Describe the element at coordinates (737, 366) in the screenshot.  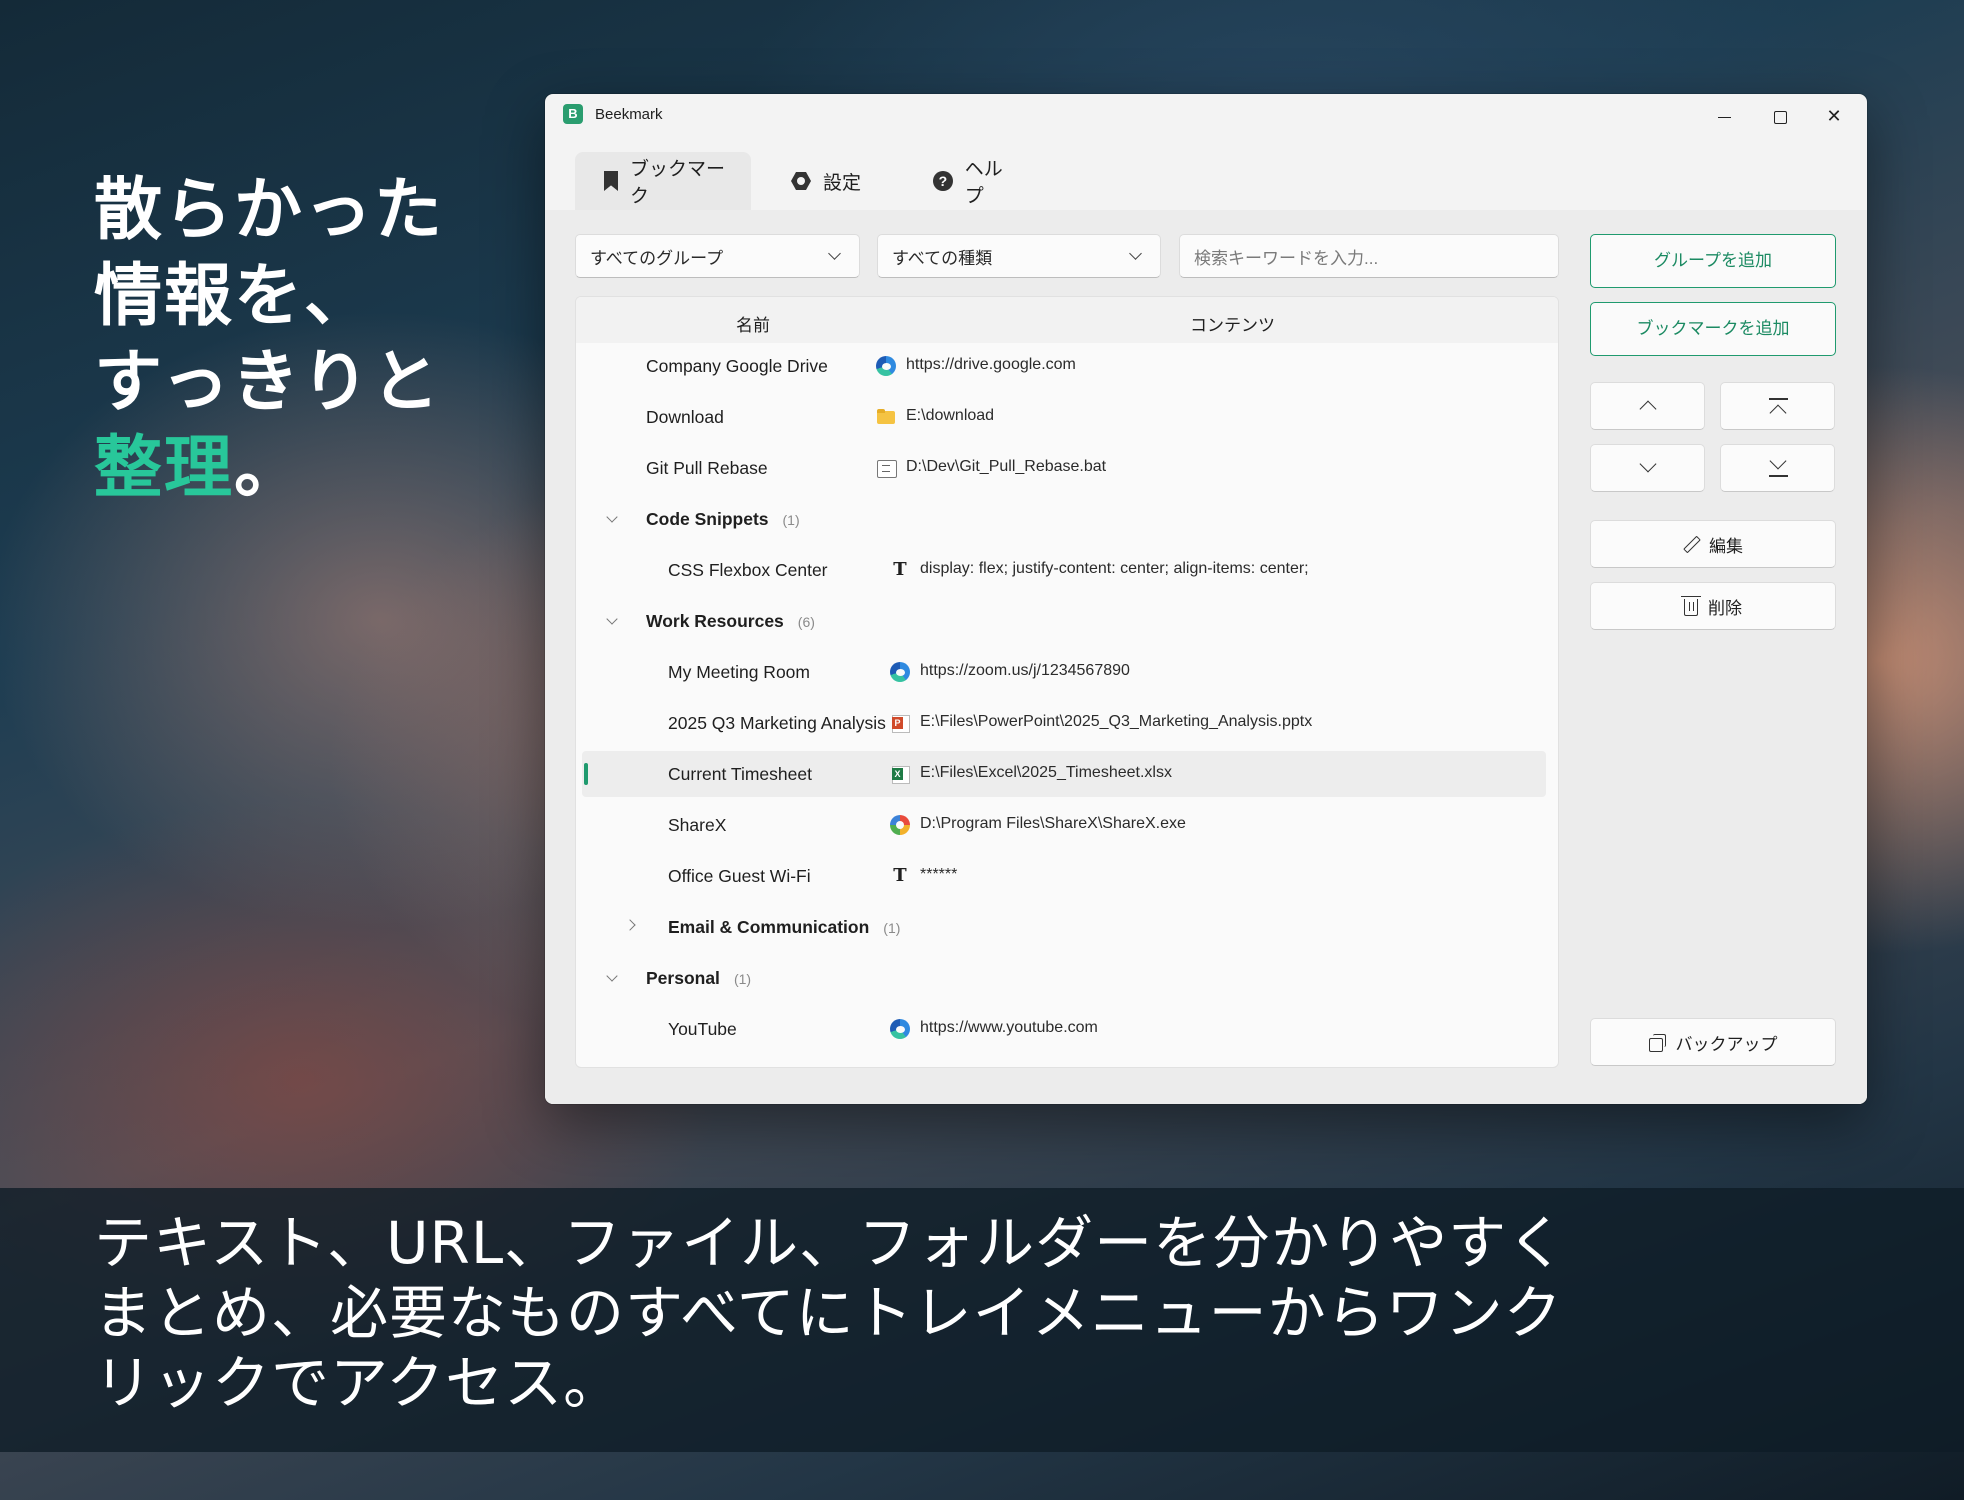
I see `item-name: Company Google Drive` at that location.